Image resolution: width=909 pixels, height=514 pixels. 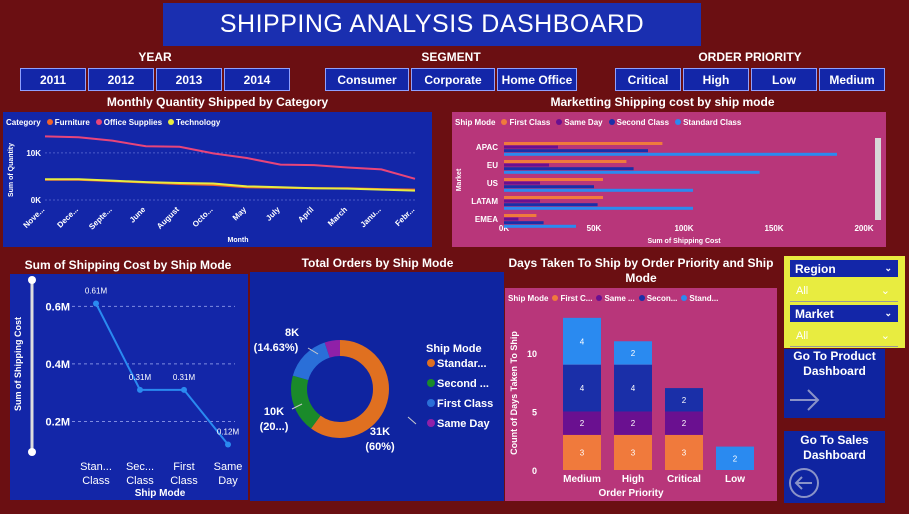 I want to click on region-dropdown: All ⌄, so click(x=844, y=291).